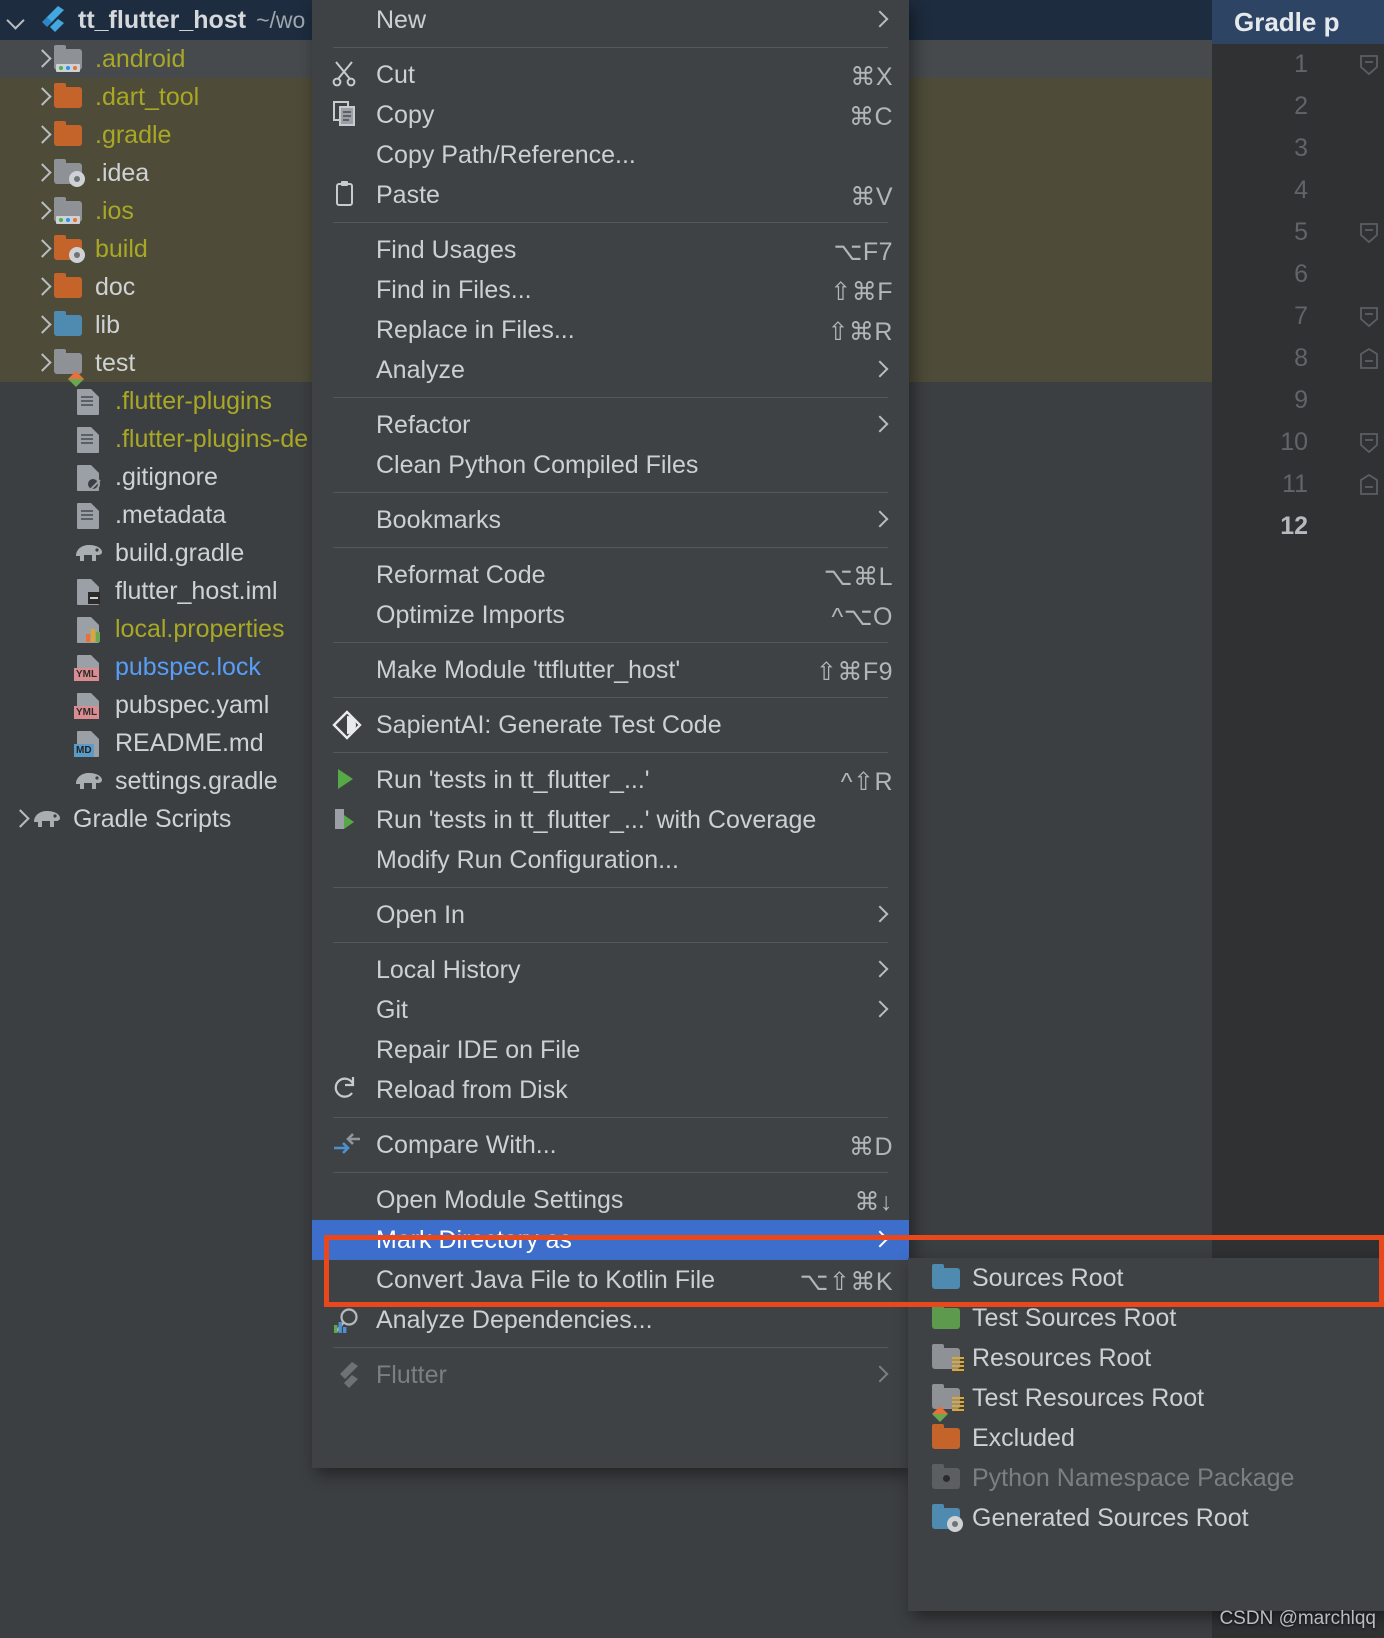 This screenshot has height=1638, width=1384. Describe the element at coordinates (89, 781) in the screenshot. I see `gradle-elephant-icon` at that location.